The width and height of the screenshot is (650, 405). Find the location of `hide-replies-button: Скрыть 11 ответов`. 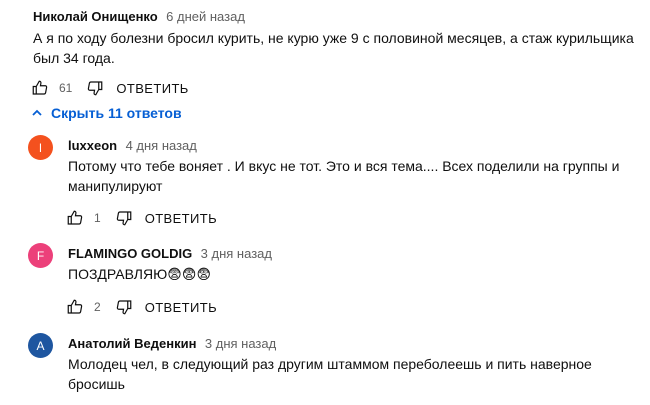

hide-replies-button: Скрыть 11 ответов is located at coordinates (106, 113).